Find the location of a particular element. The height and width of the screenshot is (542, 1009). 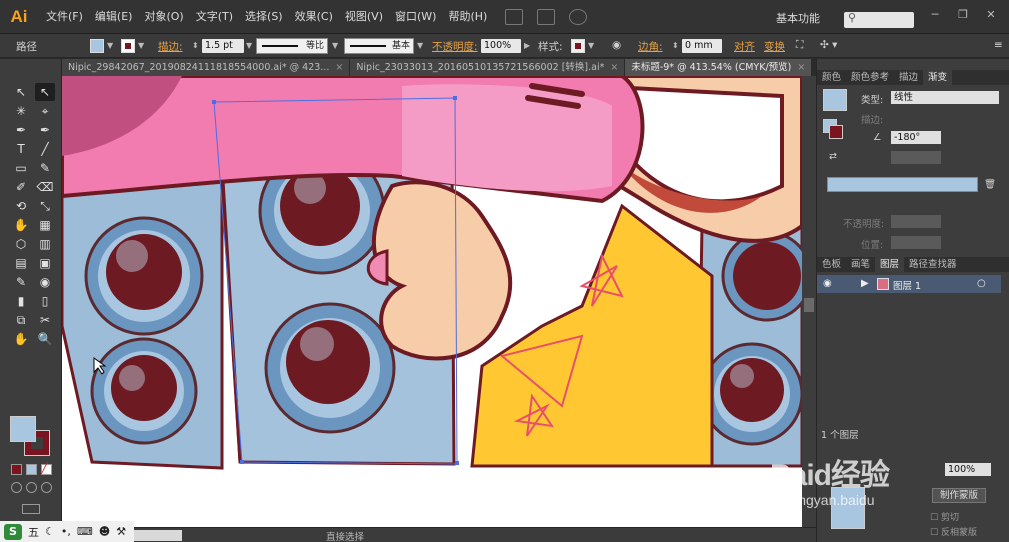

puppet-warp-icon: ✣ ▾ is located at coordinates (828, 45).